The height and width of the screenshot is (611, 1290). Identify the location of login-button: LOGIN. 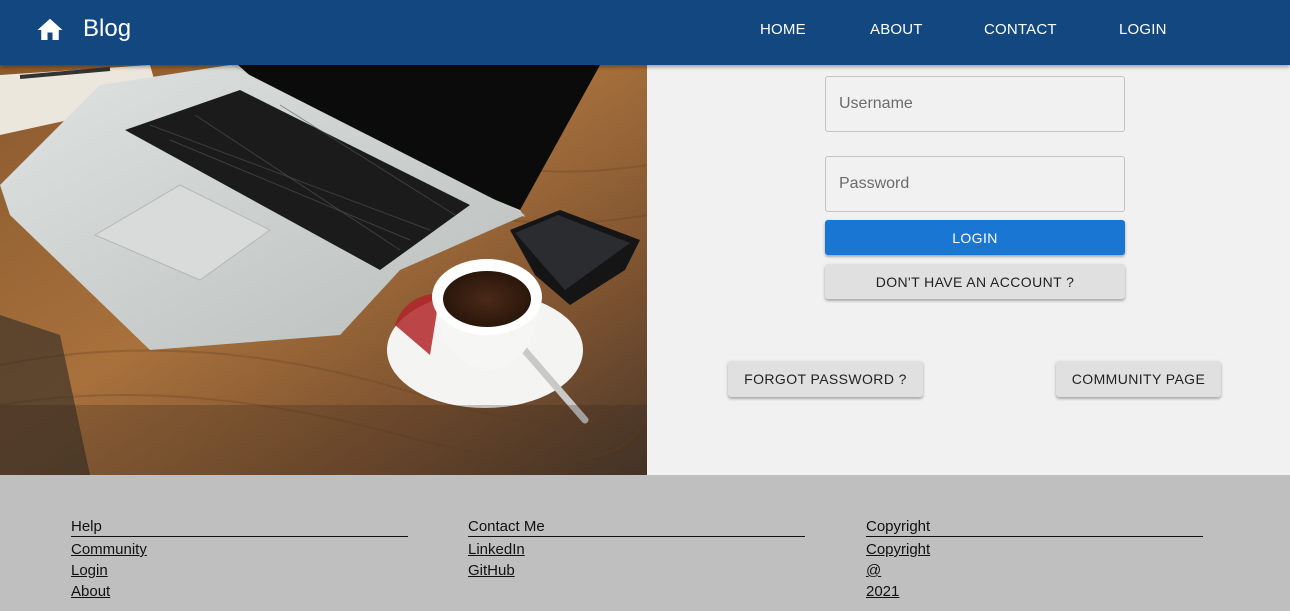
(975, 237).